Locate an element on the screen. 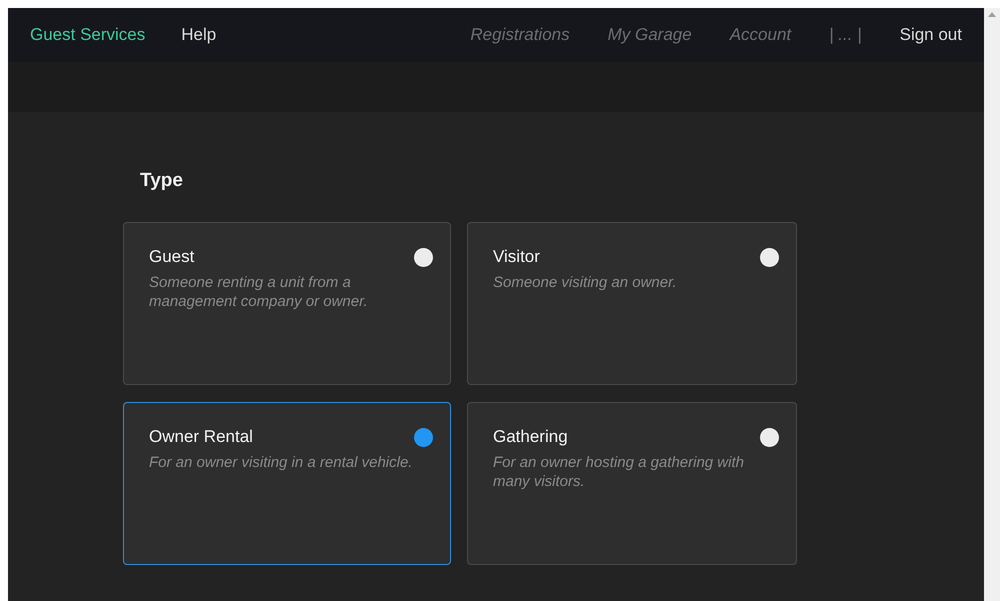 The height and width of the screenshot is (601, 1000). option-title: Guest is located at coordinates (171, 257).